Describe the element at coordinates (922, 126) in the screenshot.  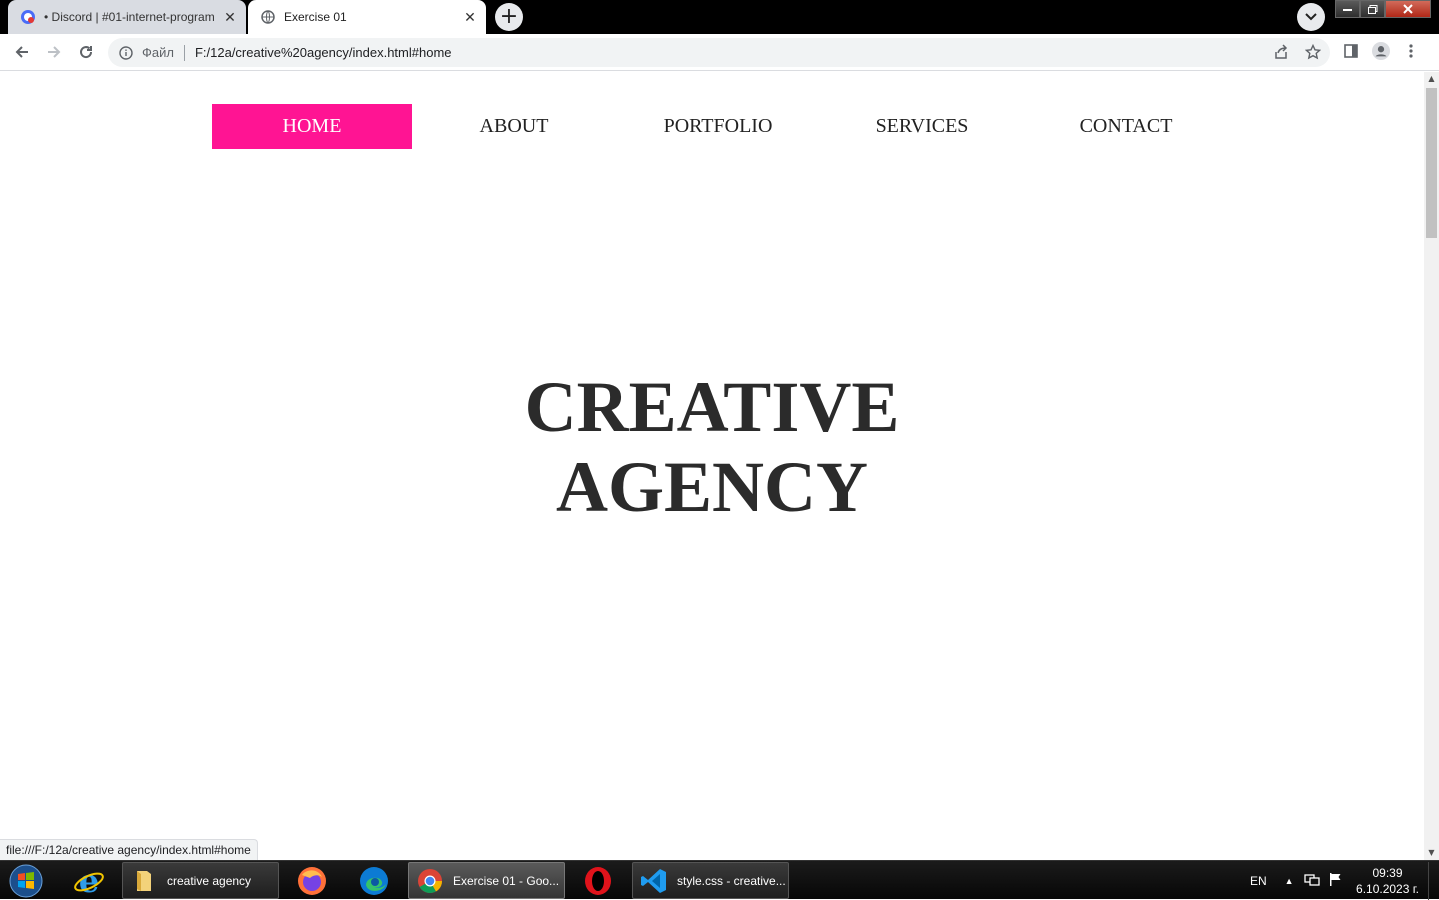
I see `nav-services-link: SERVICES` at that location.